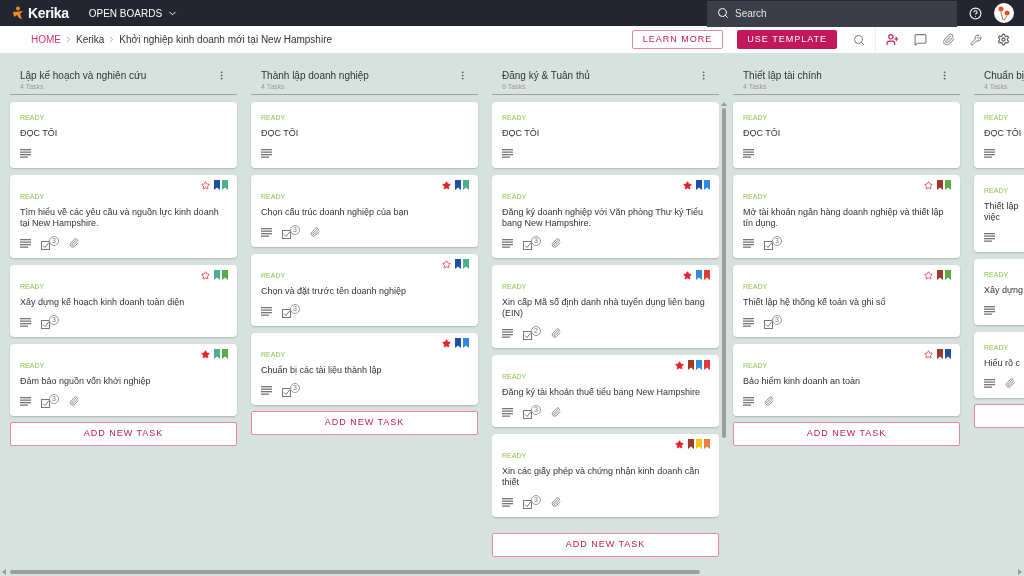 This screenshot has height=576, width=1024. Describe the element at coordinates (1002, 363) in the screenshot. I see `task-title: Hiểu rõ c` at that location.